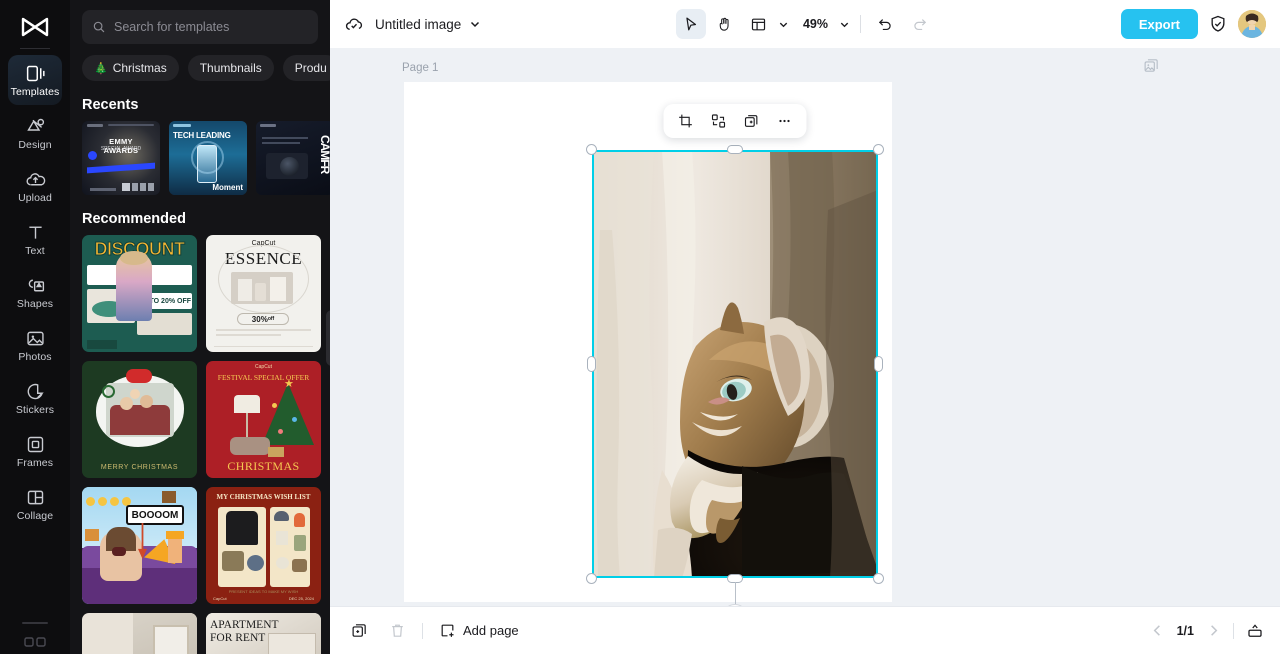 The image size is (1280, 654). What do you see at coordinates (816, 24) in the screenshot?
I see `zoom-level: 49%` at bounding box center [816, 24].